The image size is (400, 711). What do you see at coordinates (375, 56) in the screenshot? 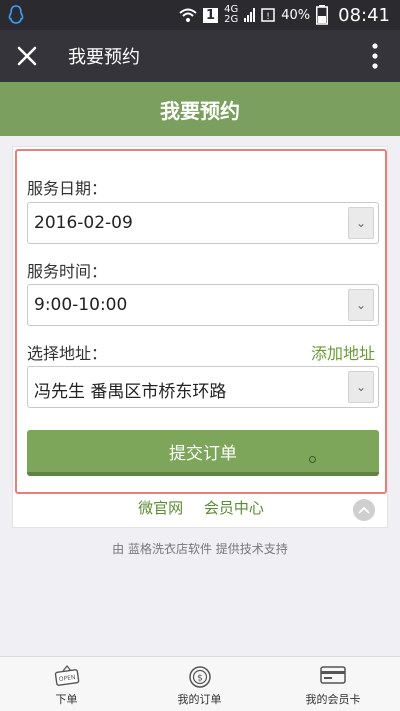
I see `more-vertical-icon` at bounding box center [375, 56].